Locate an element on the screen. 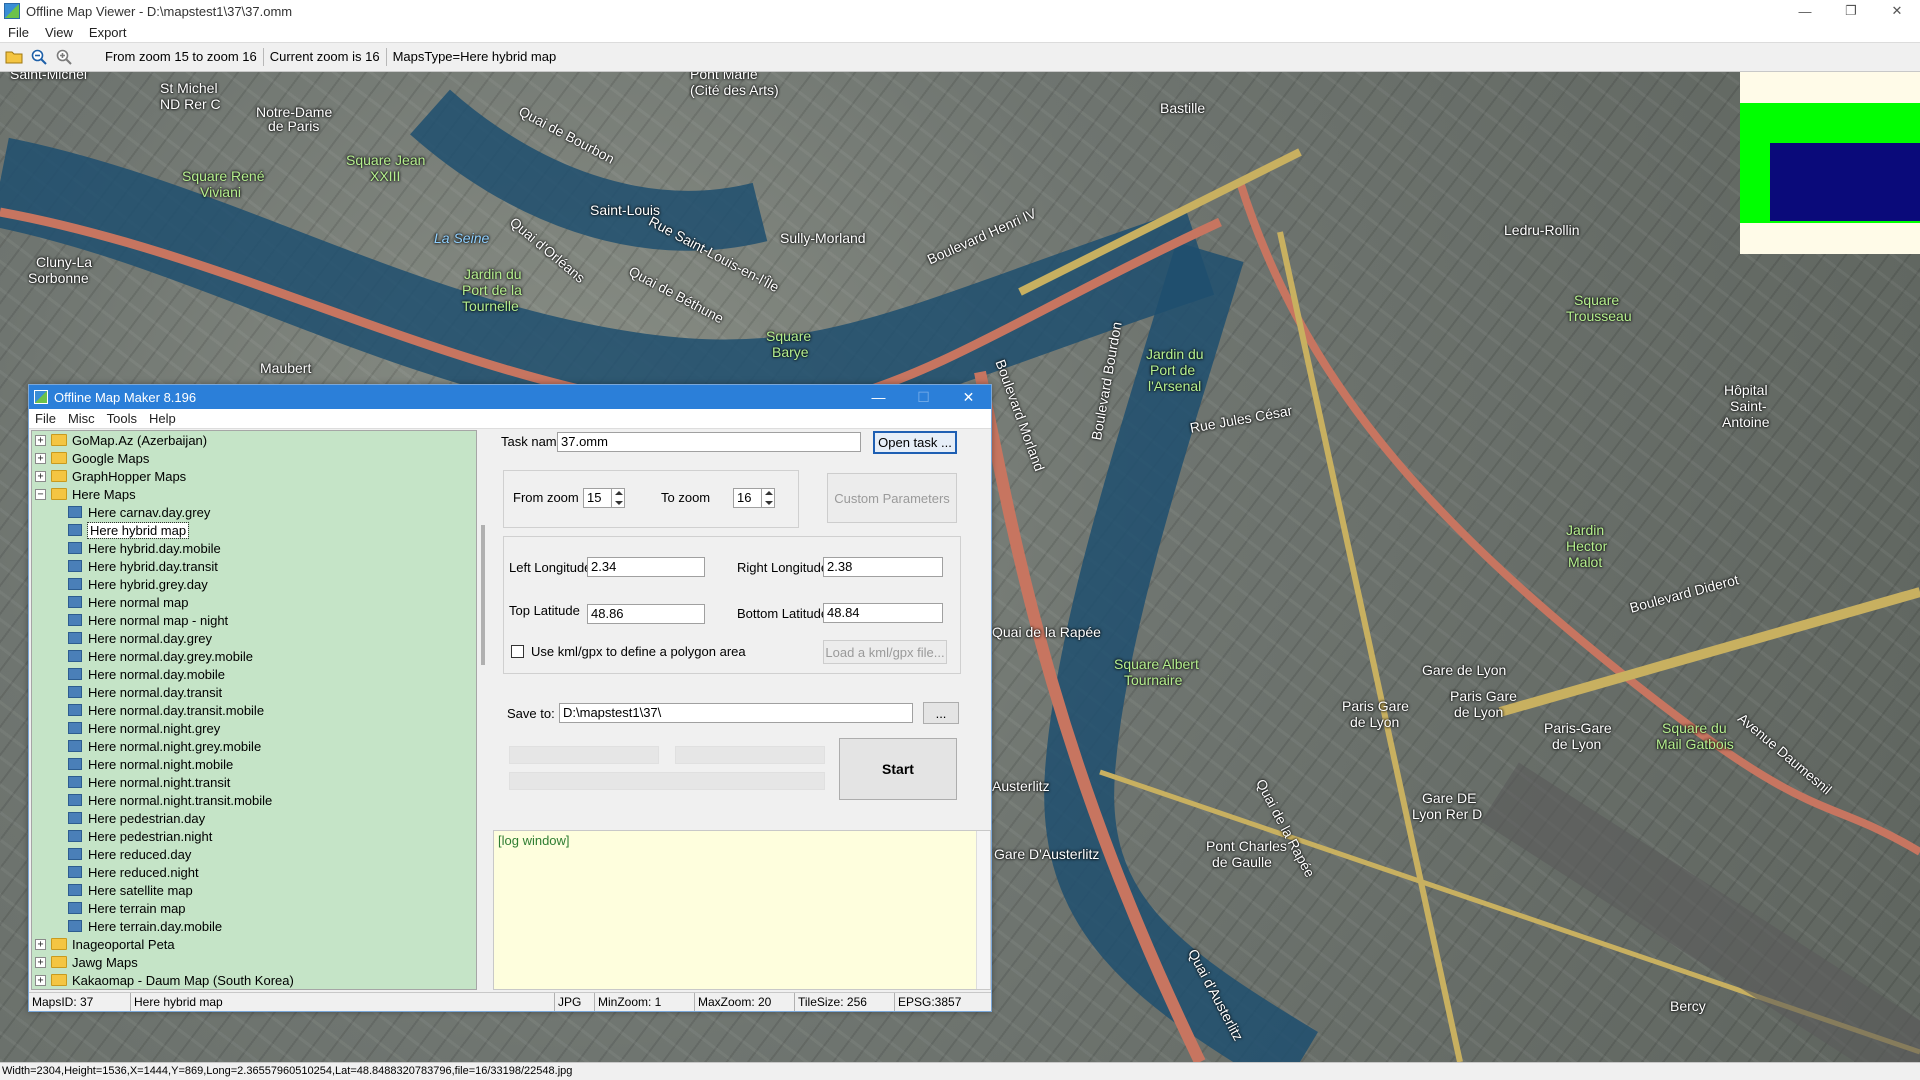 The height and width of the screenshot is (1080, 1920). tree-item: Here hybrid map is located at coordinates (254, 530).